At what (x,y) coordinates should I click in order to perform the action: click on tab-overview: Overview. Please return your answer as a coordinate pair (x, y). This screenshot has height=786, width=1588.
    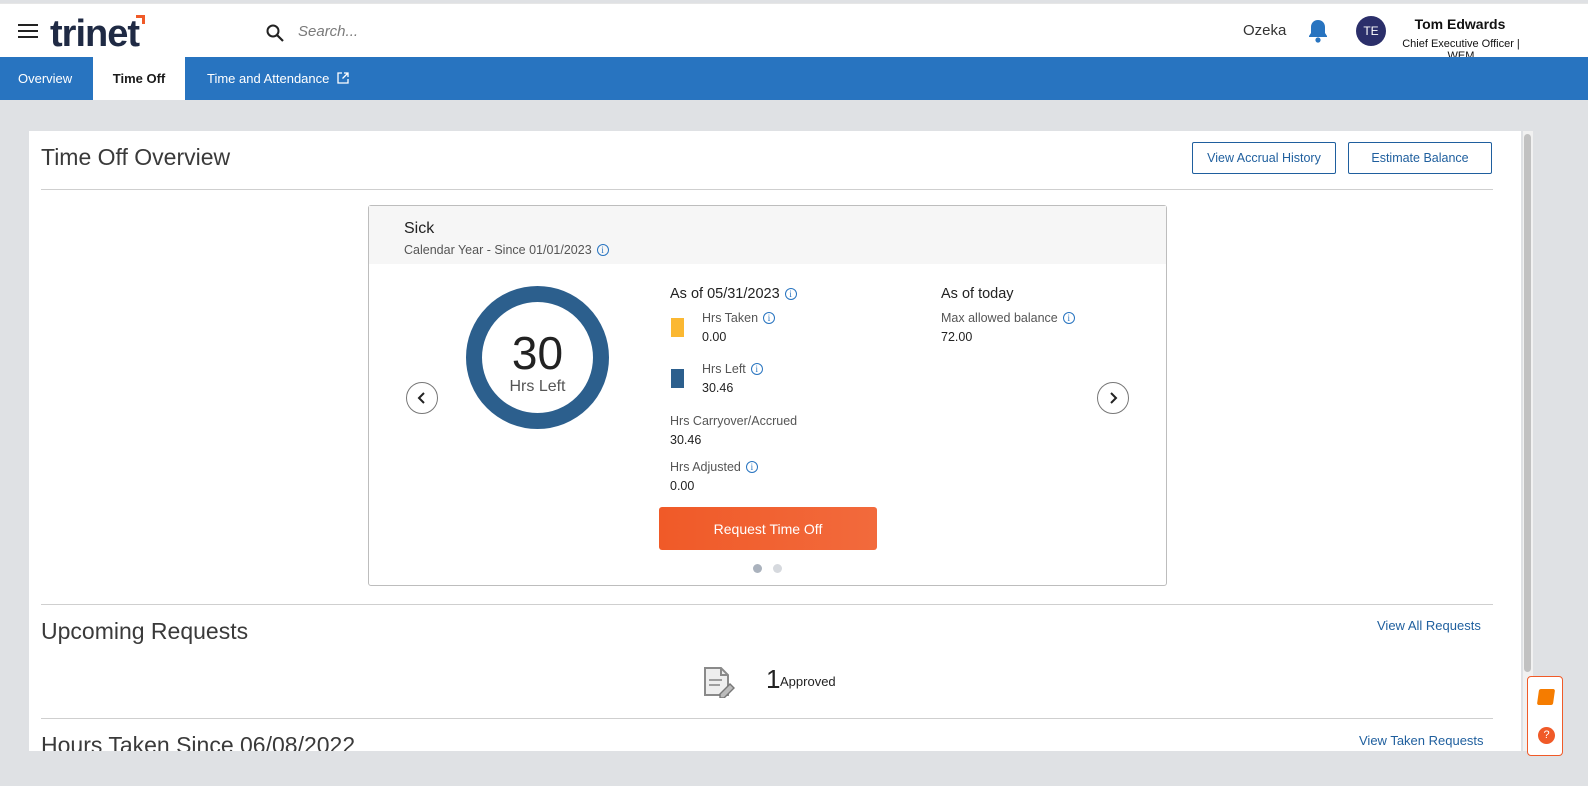
    Looking at the image, I should click on (45, 78).